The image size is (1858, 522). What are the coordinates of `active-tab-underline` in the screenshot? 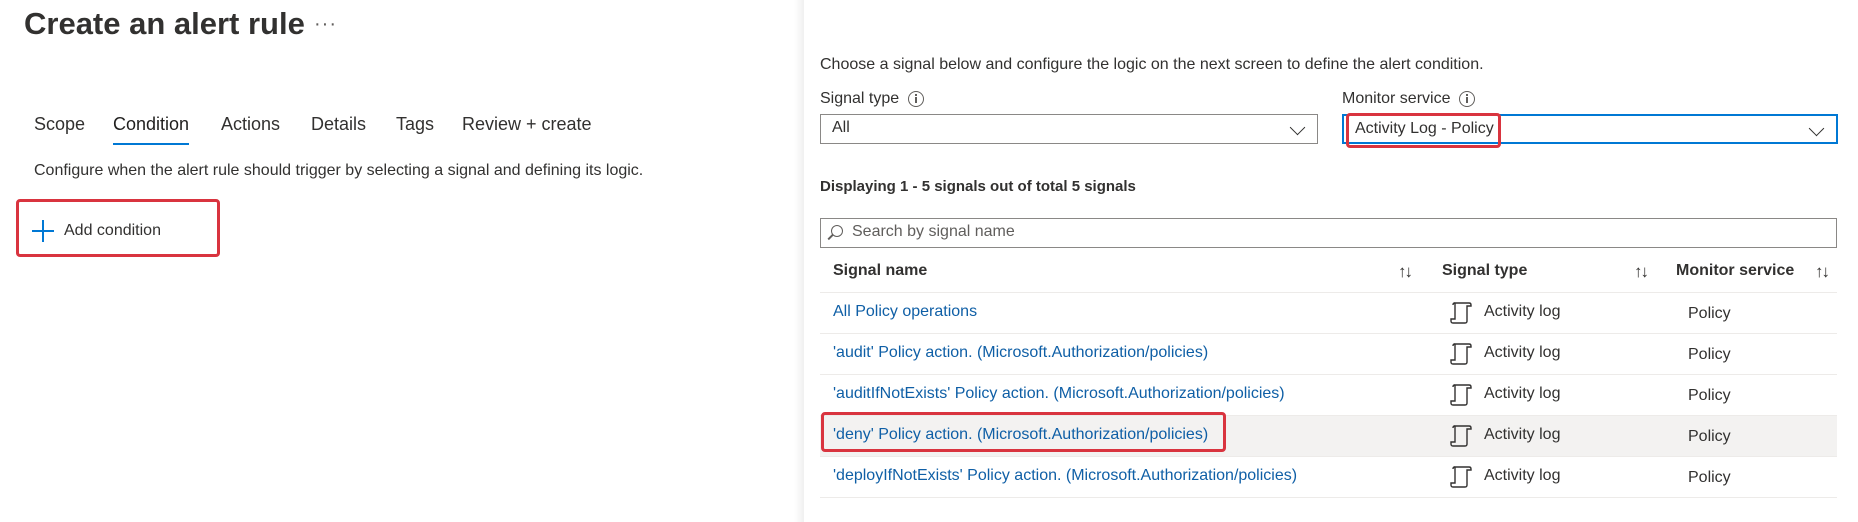 It's located at (151, 144).